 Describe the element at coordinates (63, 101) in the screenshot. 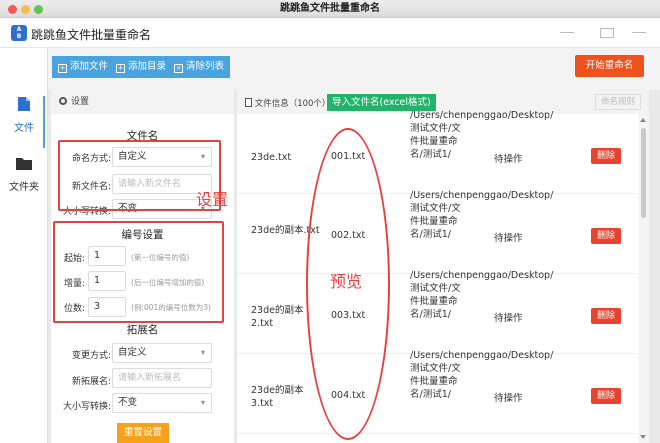

I see `gear-icon` at that location.